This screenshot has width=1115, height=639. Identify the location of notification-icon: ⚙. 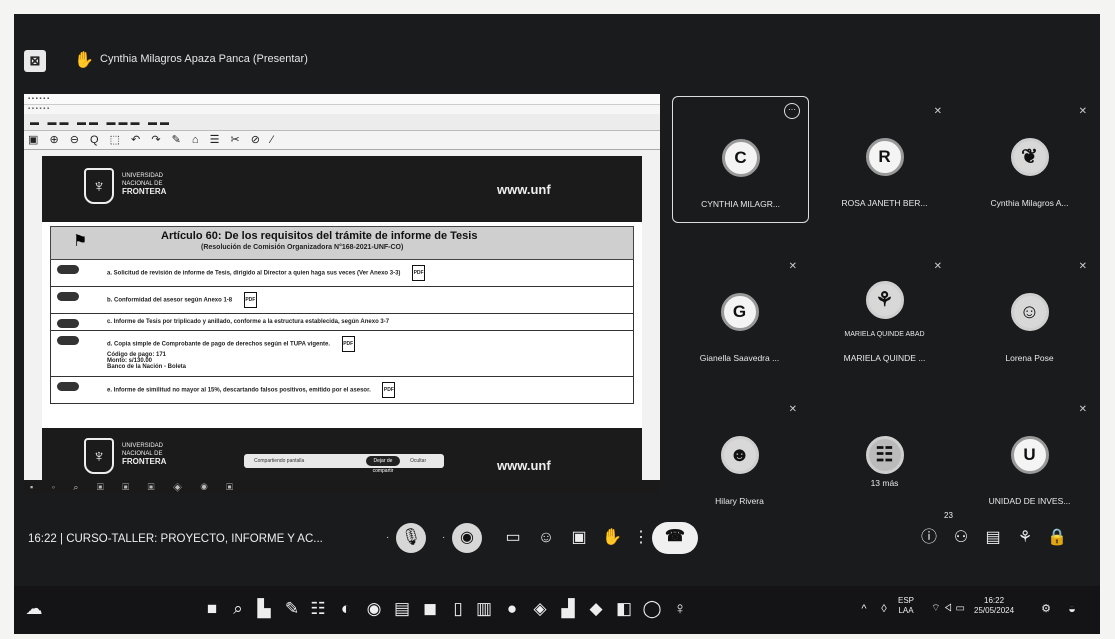
(1046, 609).